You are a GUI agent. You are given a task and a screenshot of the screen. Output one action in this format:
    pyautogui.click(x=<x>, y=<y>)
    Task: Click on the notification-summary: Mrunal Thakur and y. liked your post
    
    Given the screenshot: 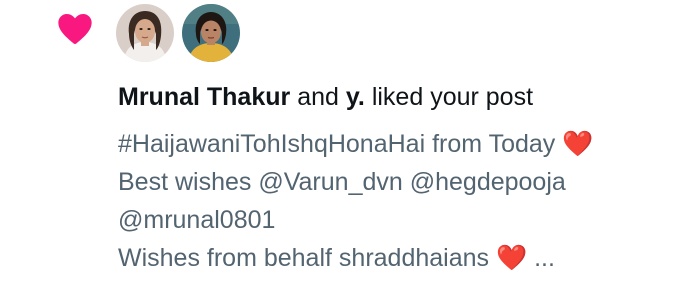 What is the action you would take?
    pyautogui.click(x=325, y=97)
    